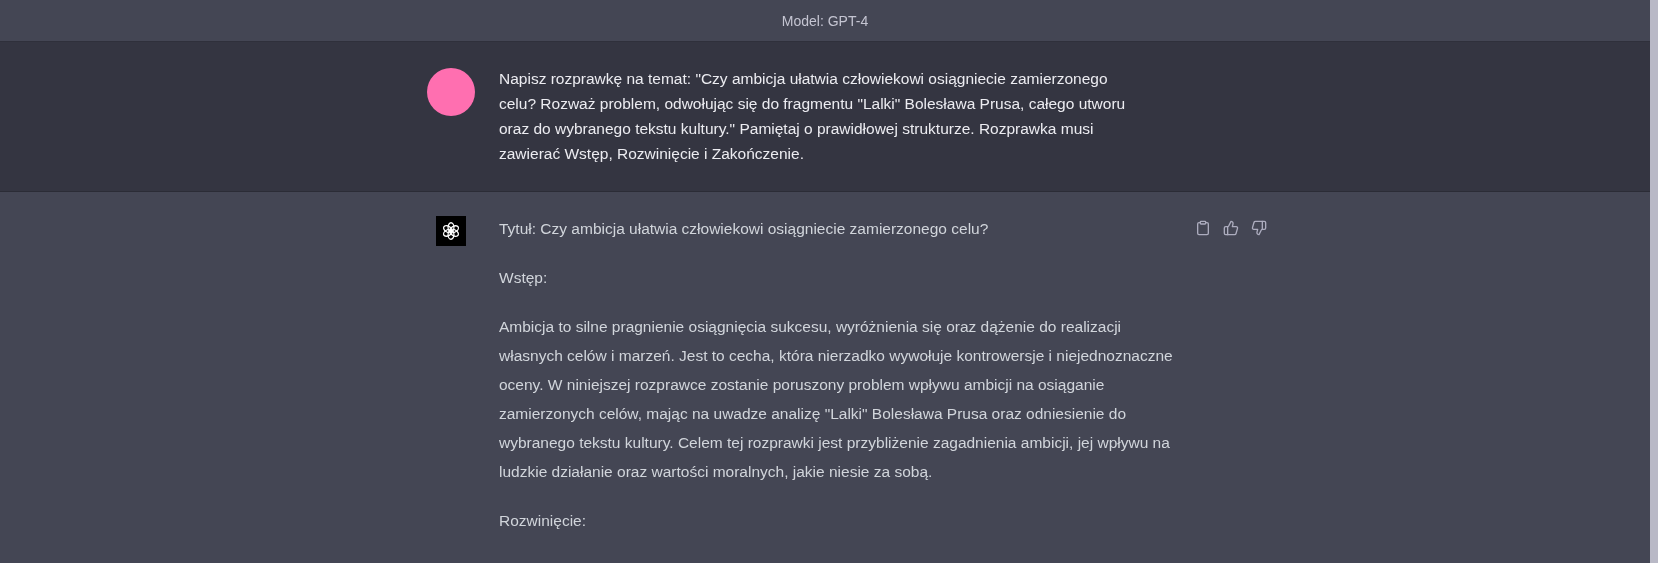 The image size is (1658, 563). What do you see at coordinates (836, 399) in the screenshot?
I see `message-text: Ambicja to silne pragnienie osiągnięcia sukcesu, wyróżnienia się oraz dążenie do realizacji własnych celów i marzeń. Jest to cecha, która nierzadko wywołuje kontrowersje i niejednoznaczne oceny. W niniejszej rozprawce zostanie poruszony problem wpływu ambicji na osiąganie zamierzonych celów, mając na uwadze analizę "Lalki" Bolesława Prusa oraz odniesienie do wybranego tekstu kultury. Celem tej rozprawki jest przybliżenie zagadnienia ambicji, jej wpływu na ludzkie działanie oraz wartości moralnych, jakie niesie za sobą.` at bounding box center [836, 399].